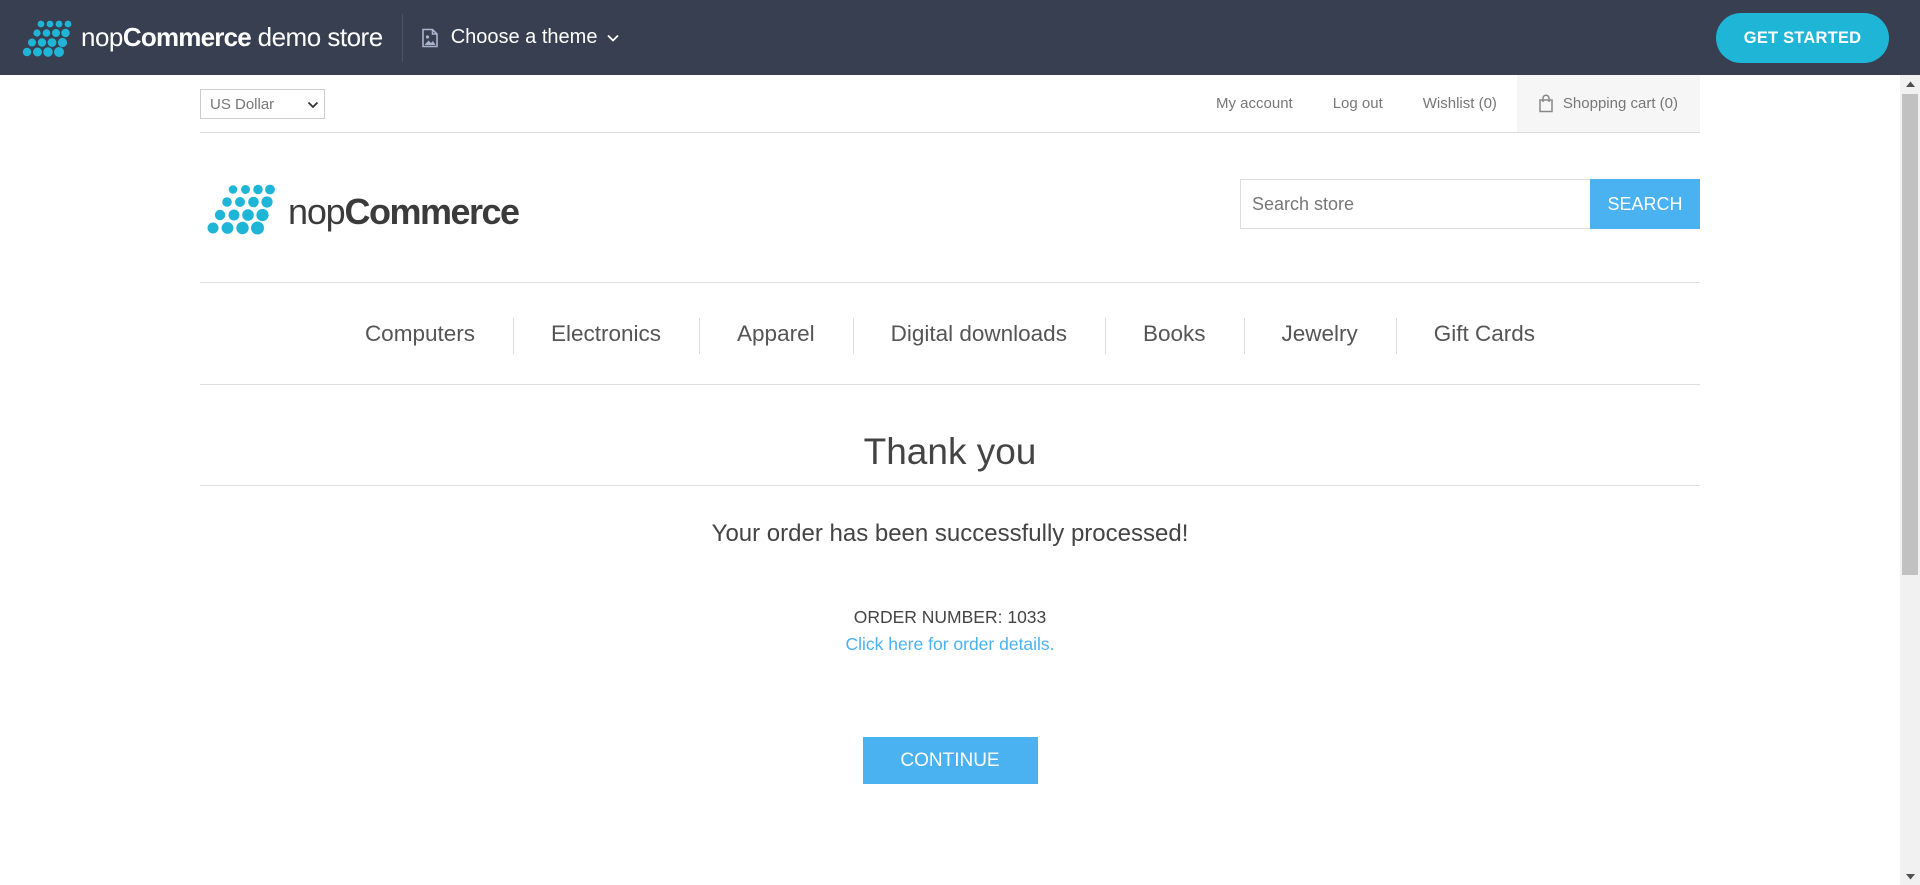  Describe the element at coordinates (1910, 83) in the screenshot. I see `scroll-up-arrow-icon` at that location.